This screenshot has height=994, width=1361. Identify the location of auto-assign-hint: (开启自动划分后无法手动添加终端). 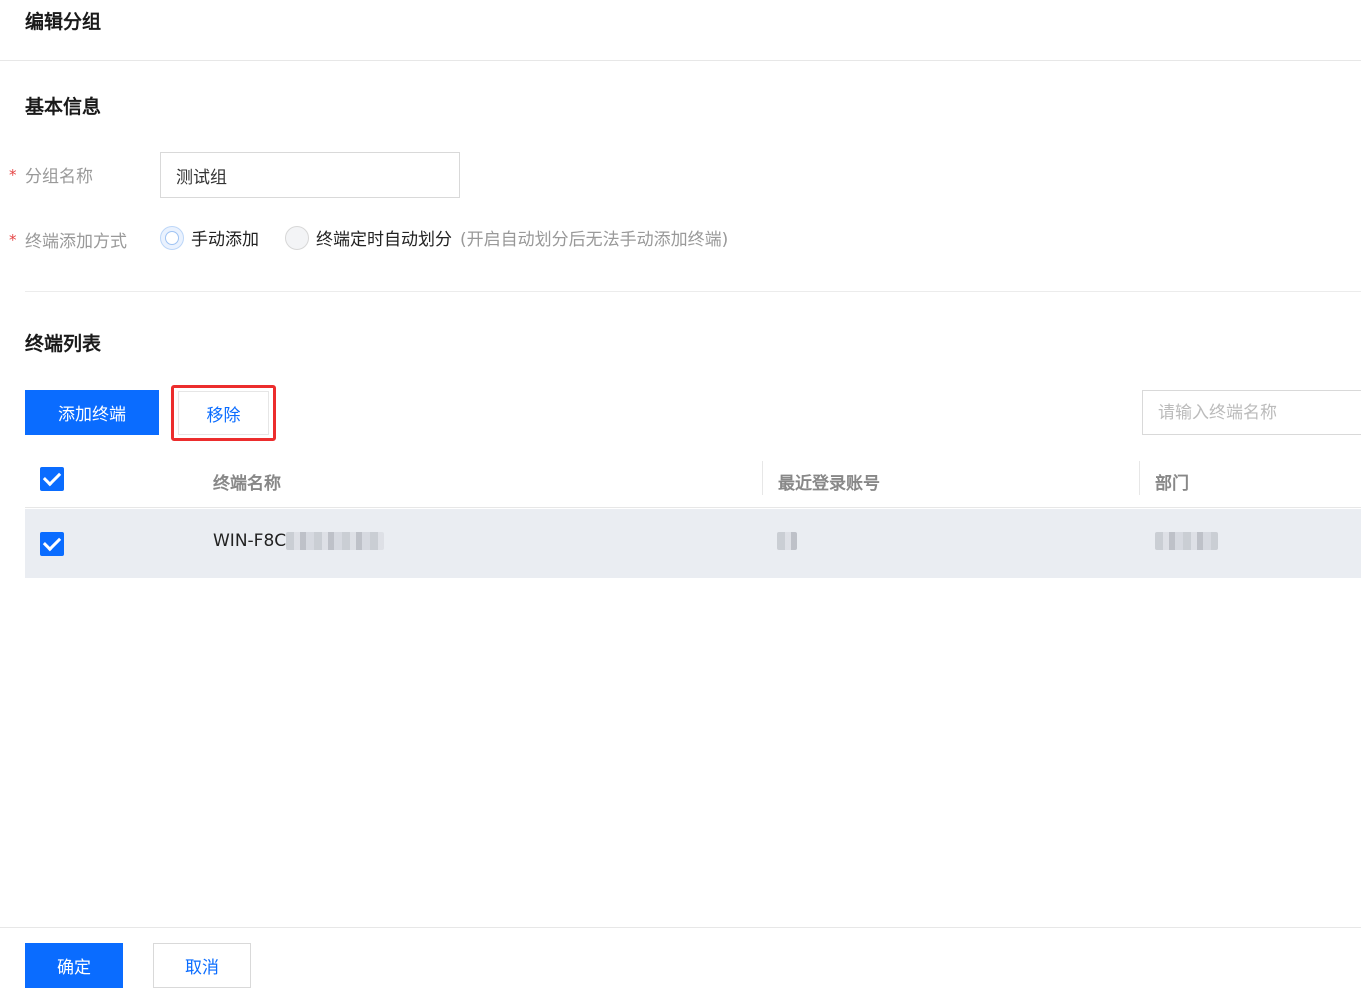
(594, 240).